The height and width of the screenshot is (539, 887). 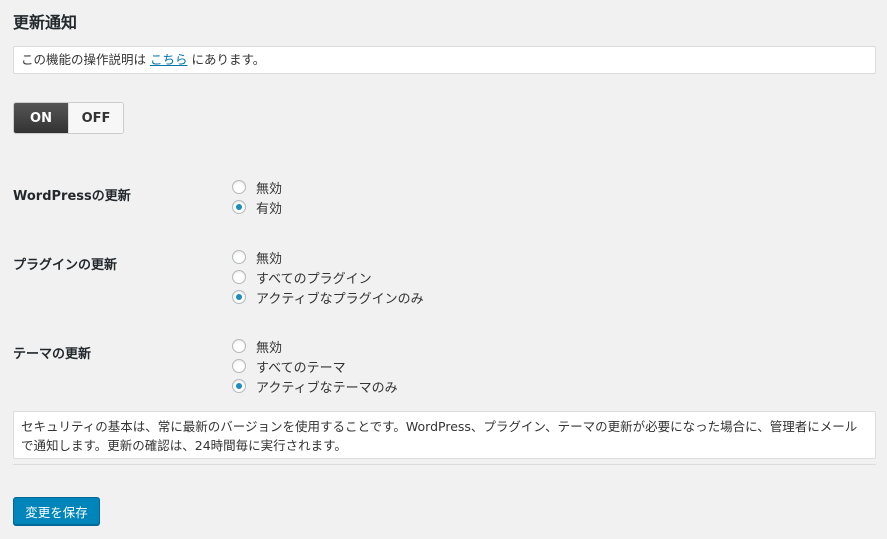 What do you see at coordinates (328, 257) in the screenshot?
I see `plugin-update-disabled-radio: 無効` at bounding box center [328, 257].